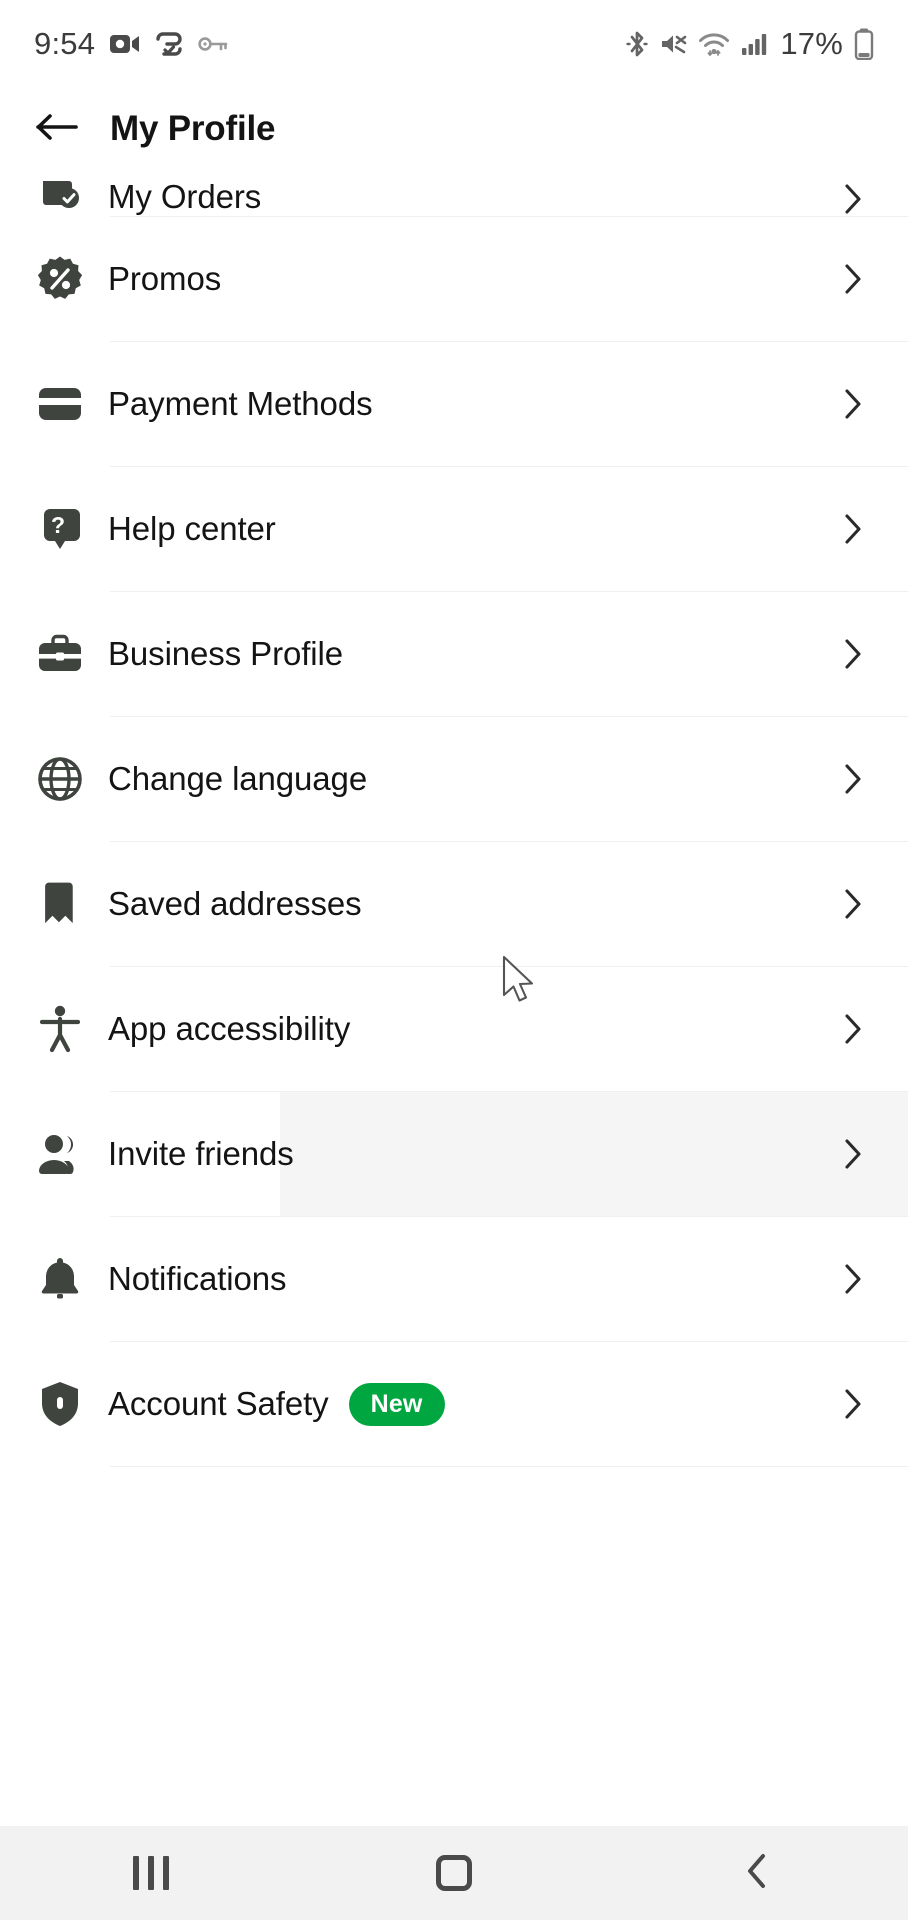 This screenshot has width=908, height=1920. I want to click on battery-icon, so click(864, 44).